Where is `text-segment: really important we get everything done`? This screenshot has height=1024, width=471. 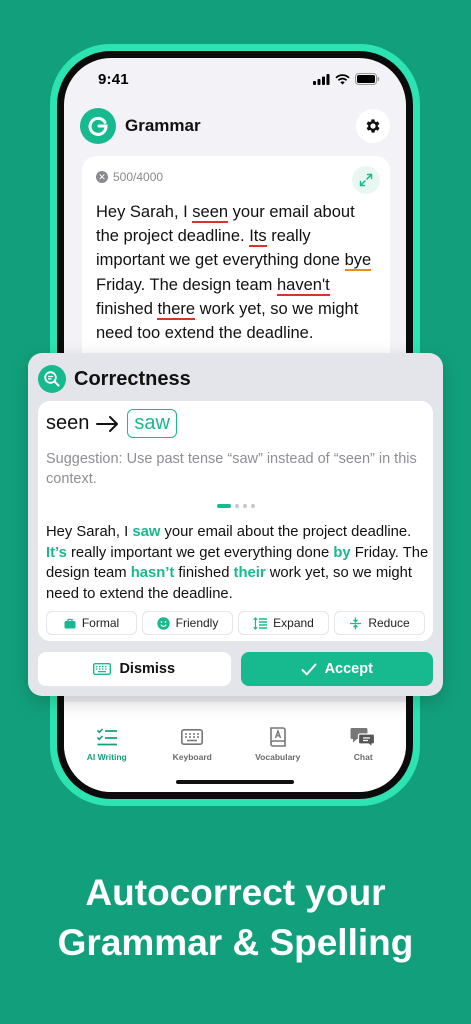 text-segment: really important we get everything done is located at coordinates (200, 552).